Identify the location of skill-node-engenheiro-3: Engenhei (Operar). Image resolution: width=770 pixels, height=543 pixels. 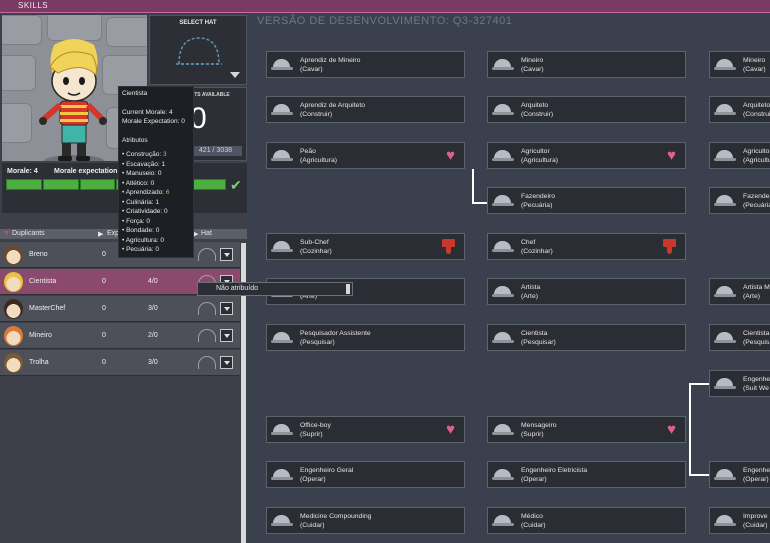
(739, 474).